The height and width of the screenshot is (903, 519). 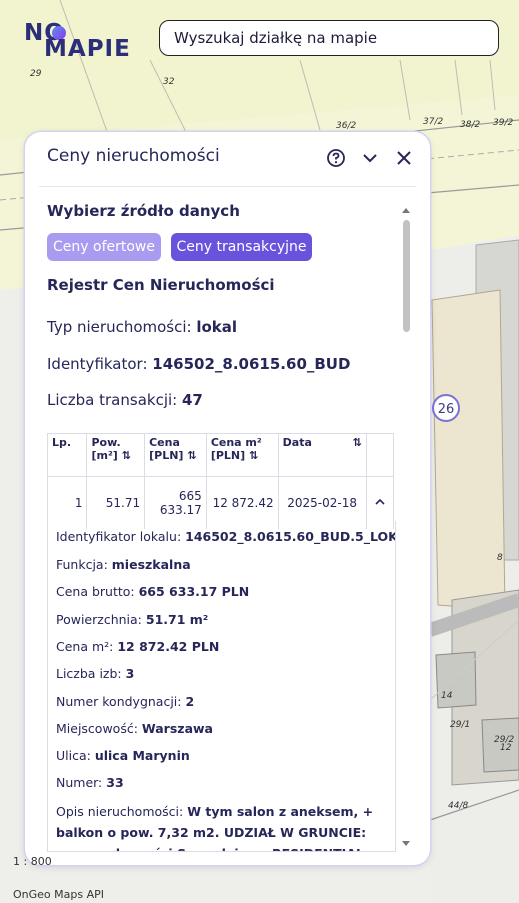 I want to click on data-source-heading: Wybierz źródło danych, so click(x=143, y=211).